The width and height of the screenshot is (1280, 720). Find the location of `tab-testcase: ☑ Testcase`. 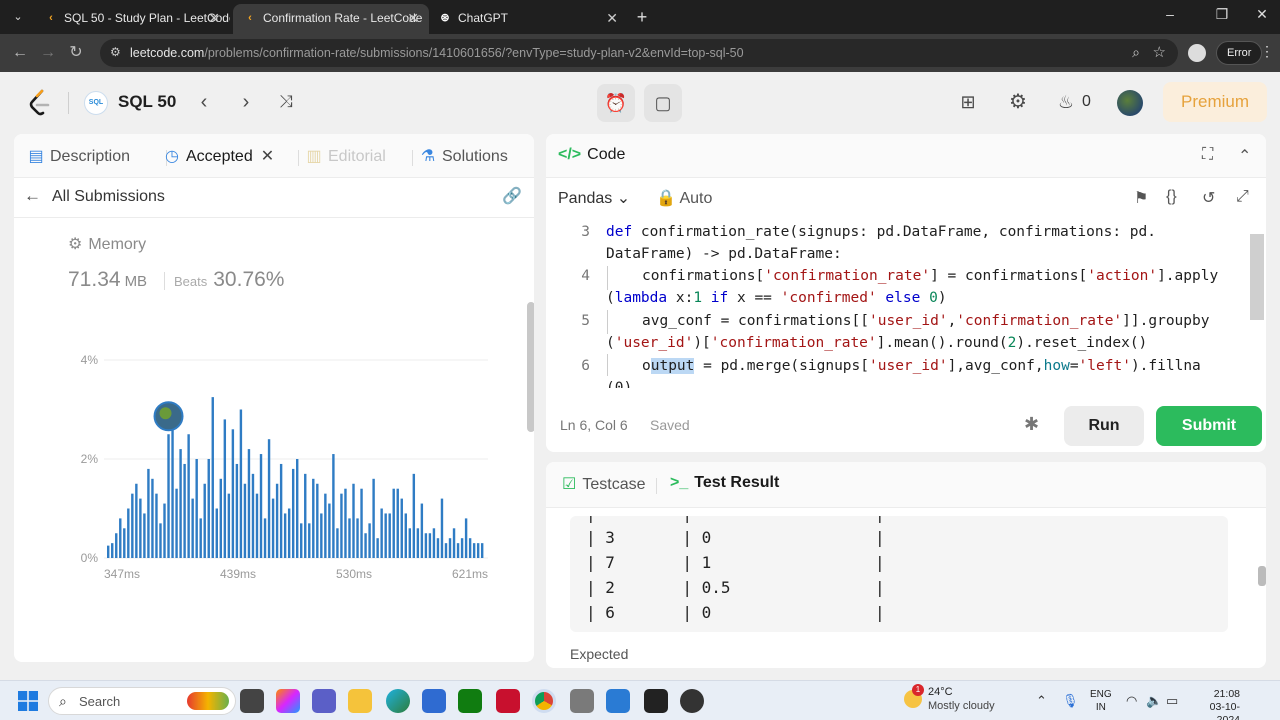

tab-testcase: ☑ Testcase is located at coordinates (603, 484).